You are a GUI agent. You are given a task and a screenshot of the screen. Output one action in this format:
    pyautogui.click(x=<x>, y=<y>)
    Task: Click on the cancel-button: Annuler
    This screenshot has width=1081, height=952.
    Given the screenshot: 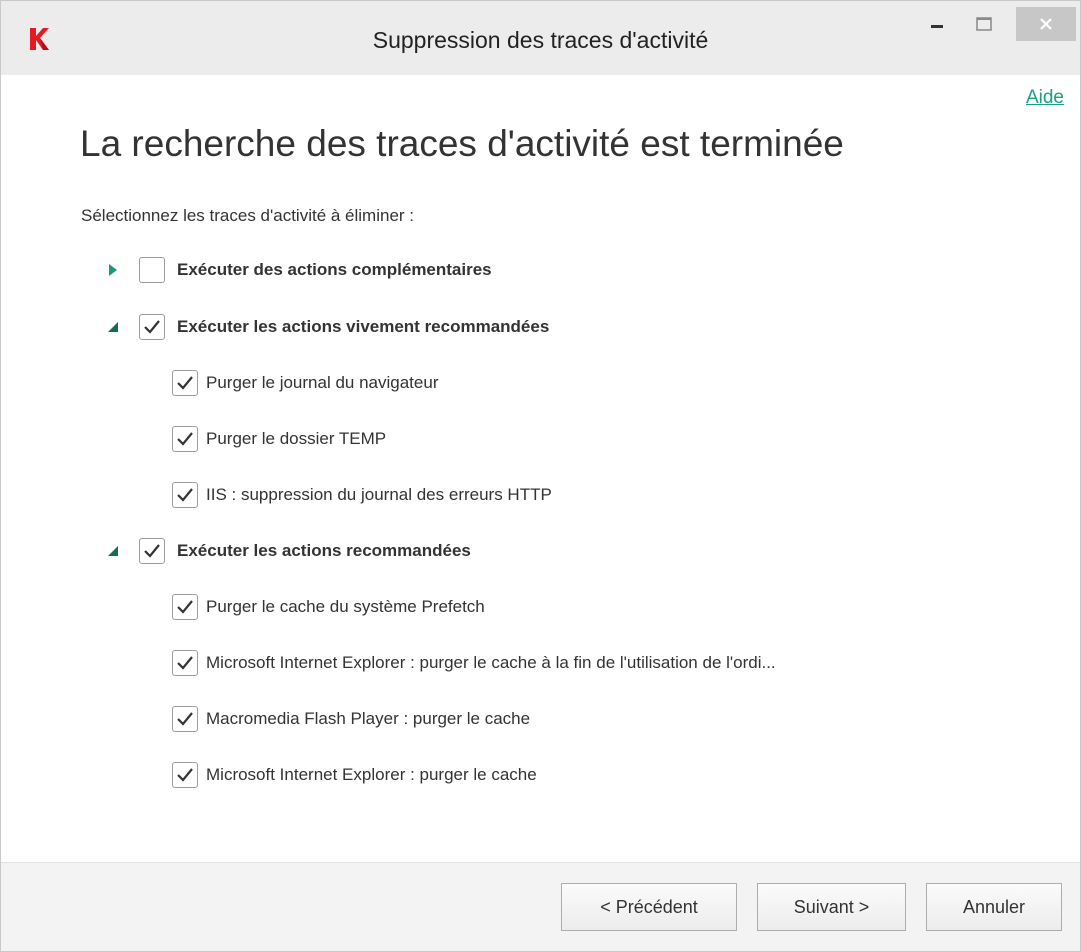 What is the action you would take?
    pyautogui.click(x=994, y=907)
    